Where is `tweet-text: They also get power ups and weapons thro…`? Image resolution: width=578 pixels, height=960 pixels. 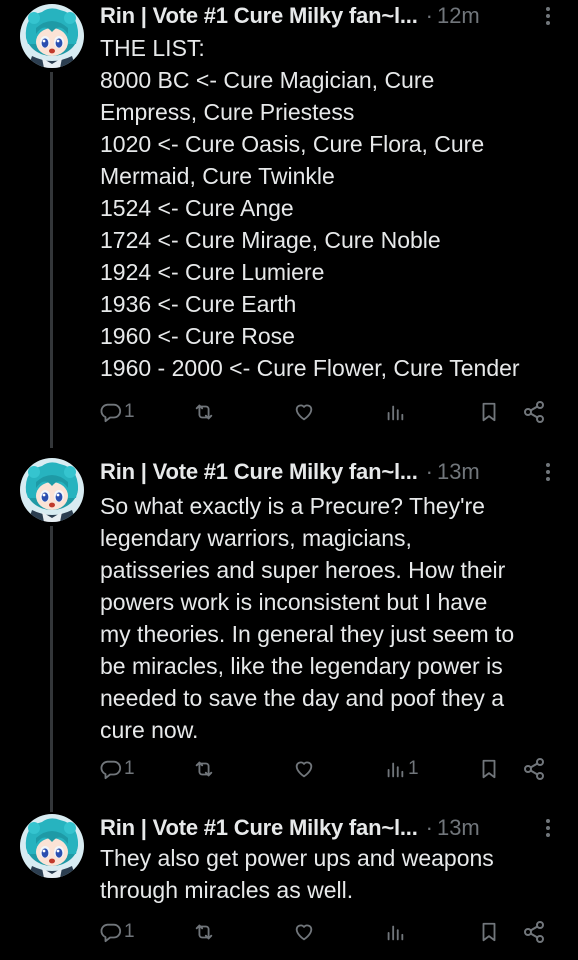
tweet-text: They also get power ups and weapons thro… is located at coordinates (335, 874).